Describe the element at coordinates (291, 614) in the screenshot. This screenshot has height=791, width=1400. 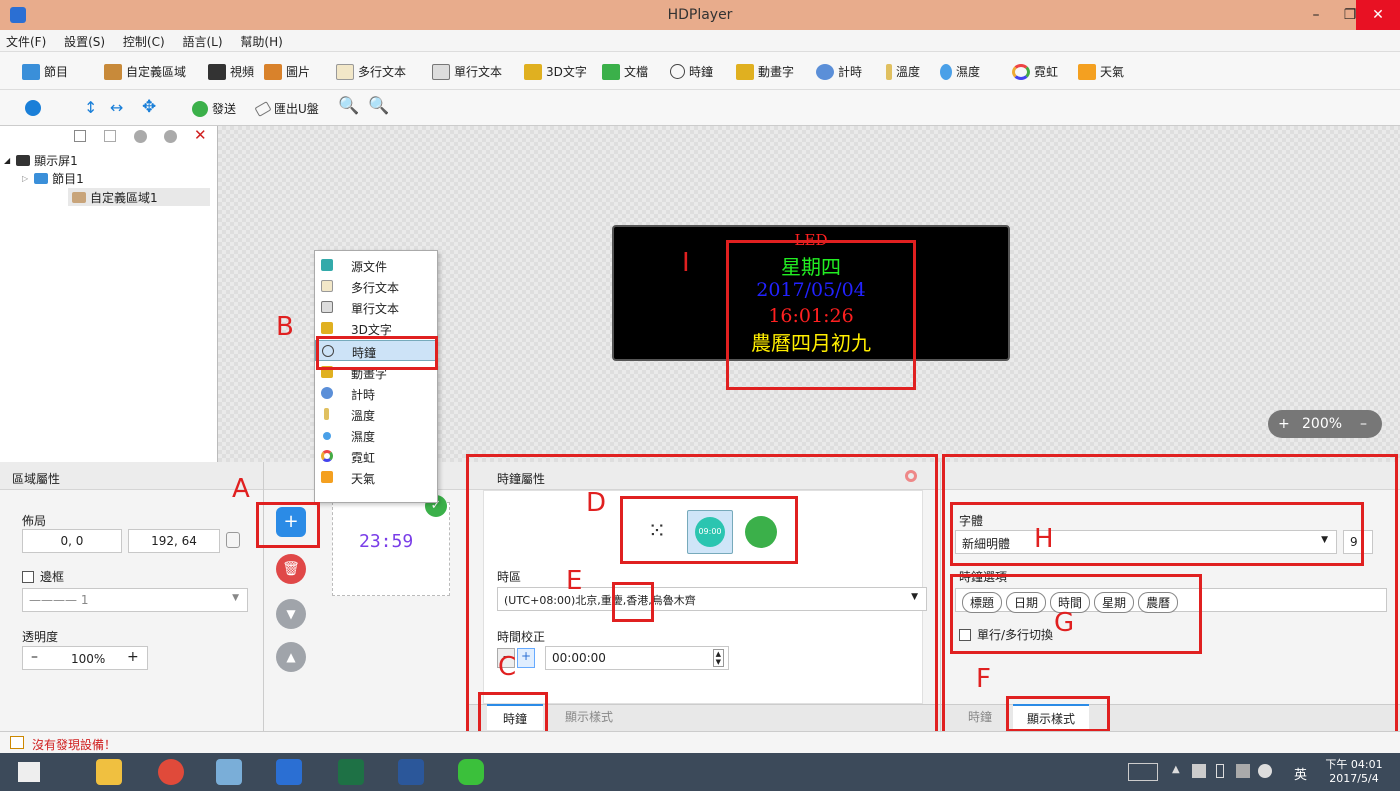
I see `move-down-button: ▼` at that location.